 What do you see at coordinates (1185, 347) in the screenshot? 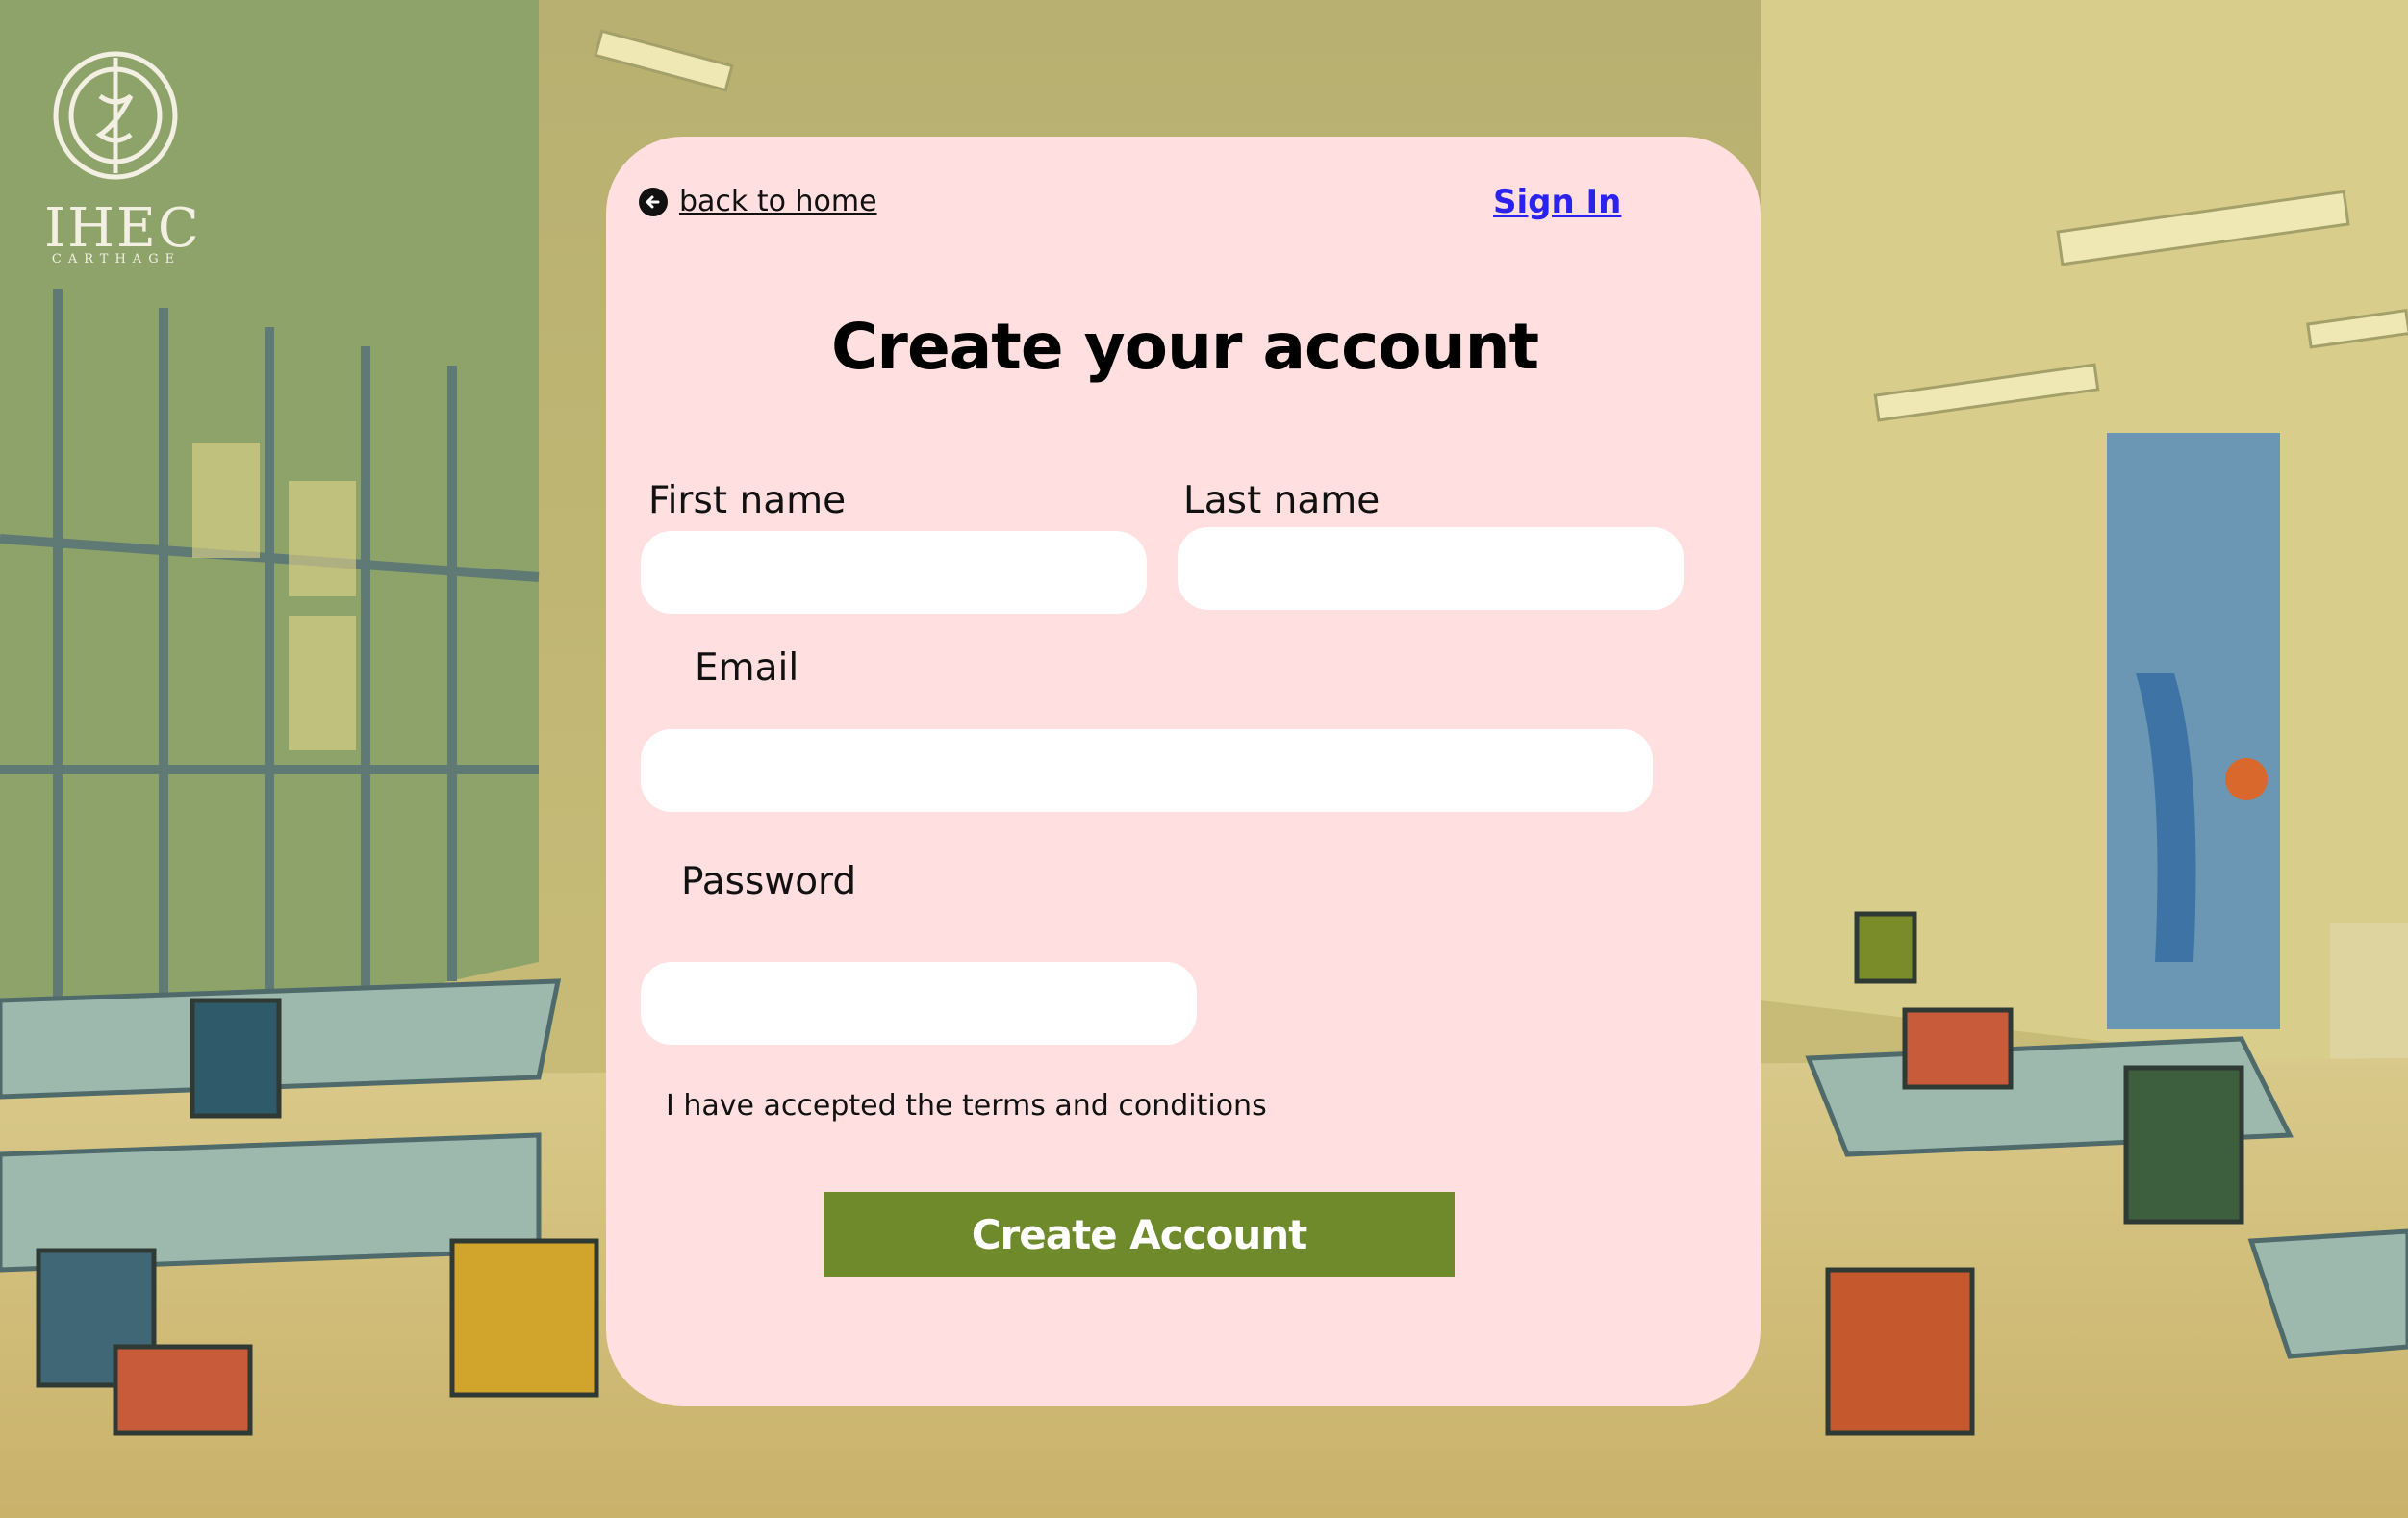
I see `page-title: Create your account` at bounding box center [1185, 347].